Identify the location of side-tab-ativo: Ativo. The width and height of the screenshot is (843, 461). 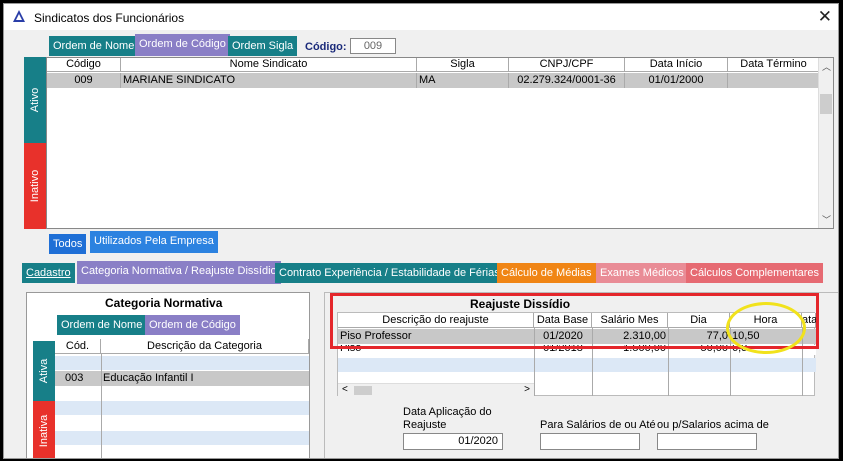
(35, 100).